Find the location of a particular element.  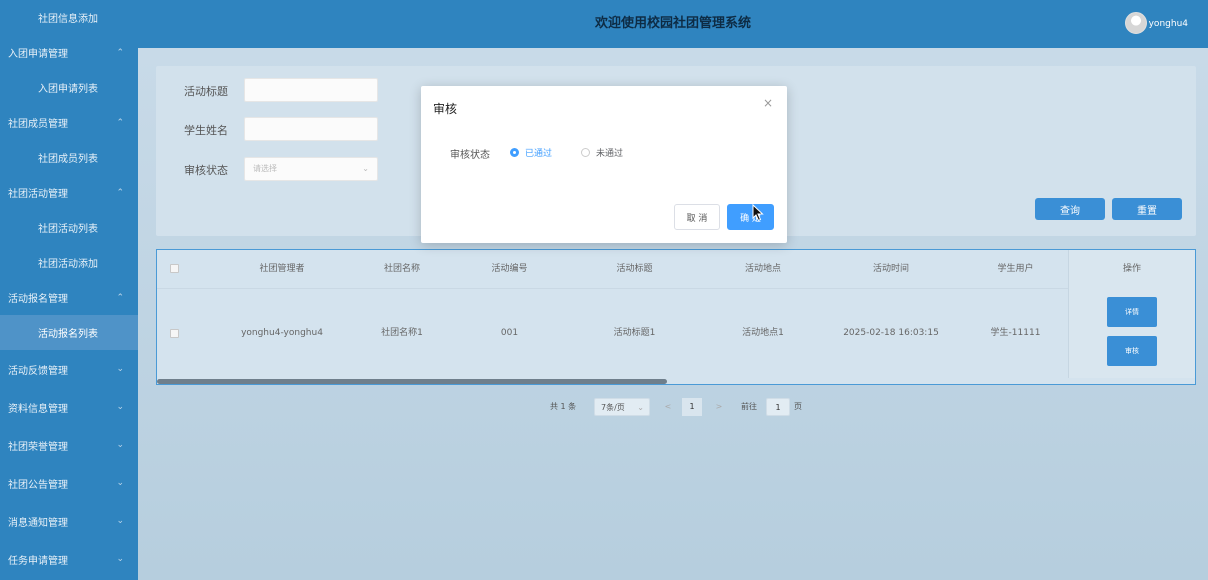

radio-rejected-label: 未通过 is located at coordinates (609, 152).